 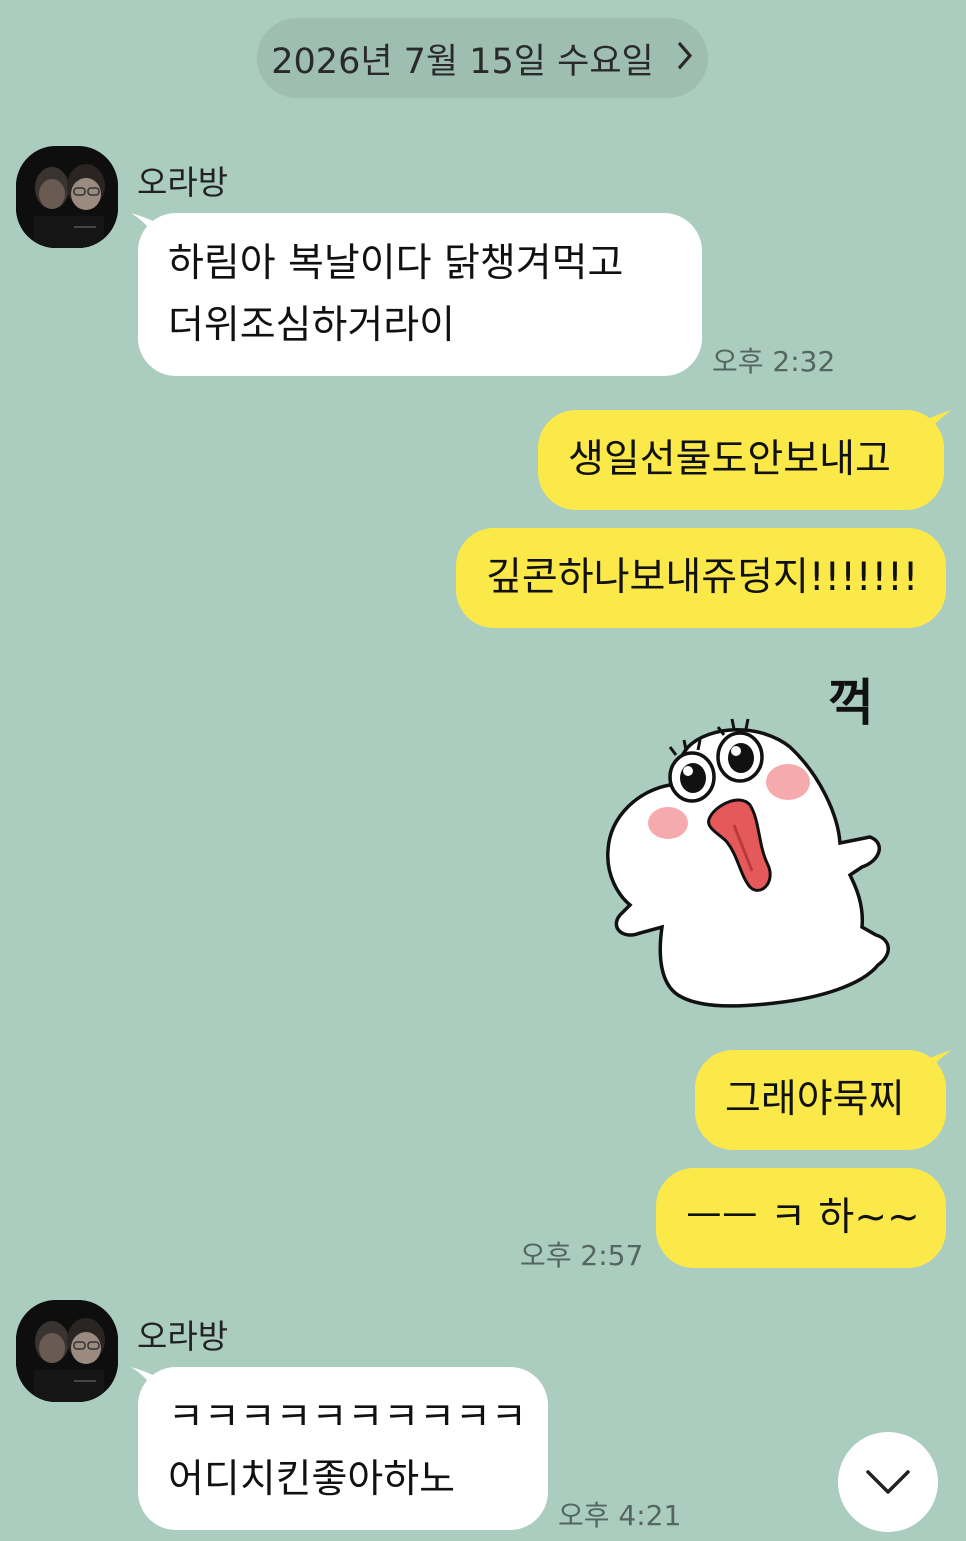 What do you see at coordinates (462, 61) in the screenshot?
I see `date-label: 2026년 7월 15일 수요일` at bounding box center [462, 61].